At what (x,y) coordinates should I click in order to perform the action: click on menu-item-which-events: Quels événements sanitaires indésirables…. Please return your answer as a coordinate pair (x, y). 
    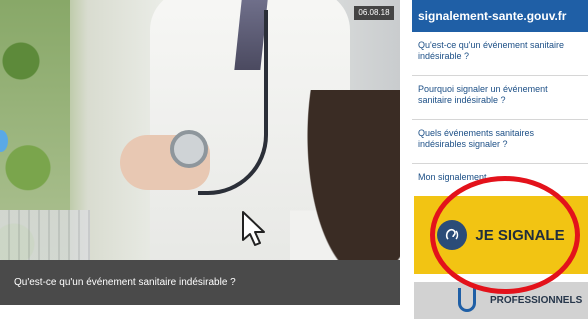
    Looking at the image, I should click on (500, 142).